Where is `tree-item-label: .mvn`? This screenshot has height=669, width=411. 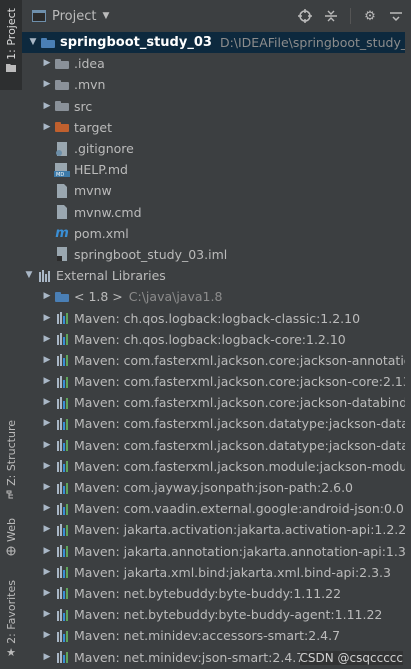 tree-item-label: .mvn is located at coordinates (90, 85).